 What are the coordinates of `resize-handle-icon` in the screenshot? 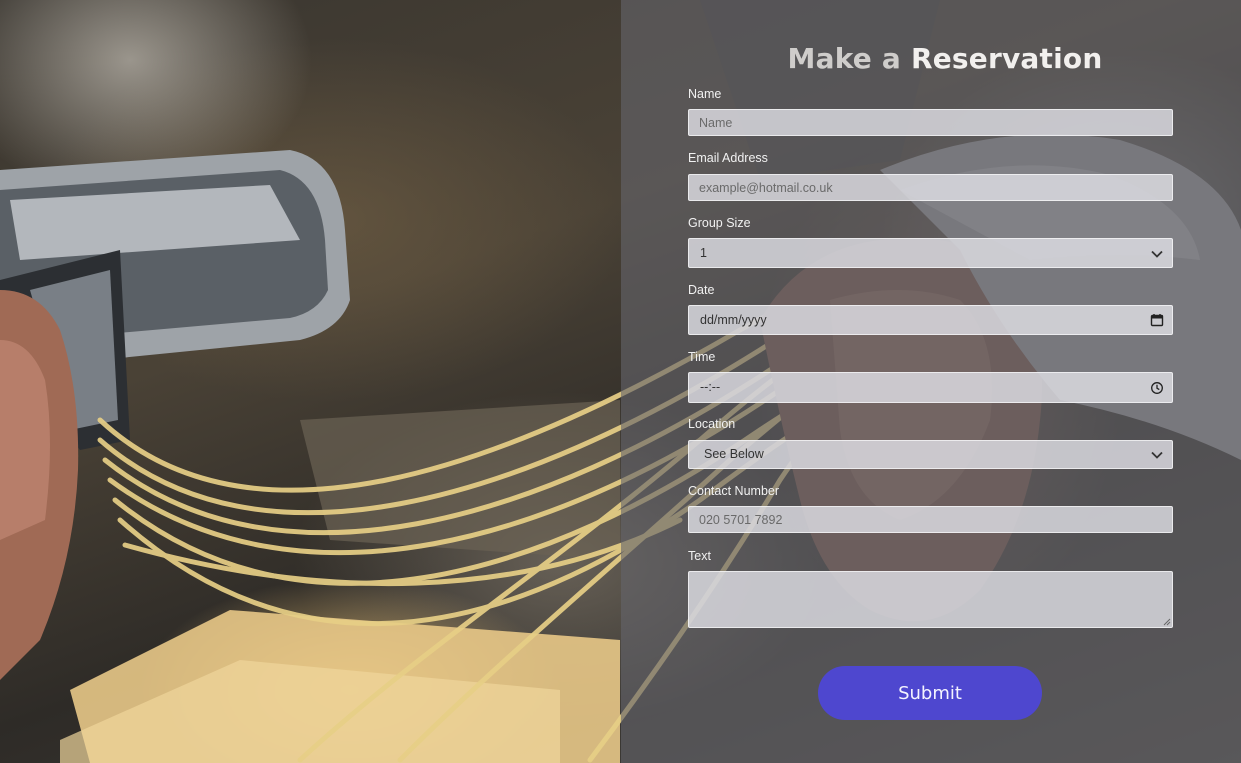 It's located at (1167, 622).